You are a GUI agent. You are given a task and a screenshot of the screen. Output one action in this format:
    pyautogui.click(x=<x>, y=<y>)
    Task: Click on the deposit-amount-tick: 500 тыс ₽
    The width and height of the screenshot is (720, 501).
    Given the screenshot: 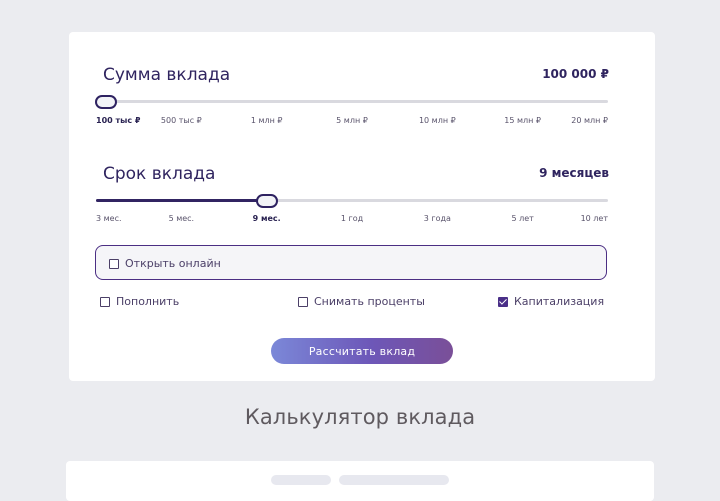 What is the action you would take?
    pyautogui.click(x=181, y=120)
    